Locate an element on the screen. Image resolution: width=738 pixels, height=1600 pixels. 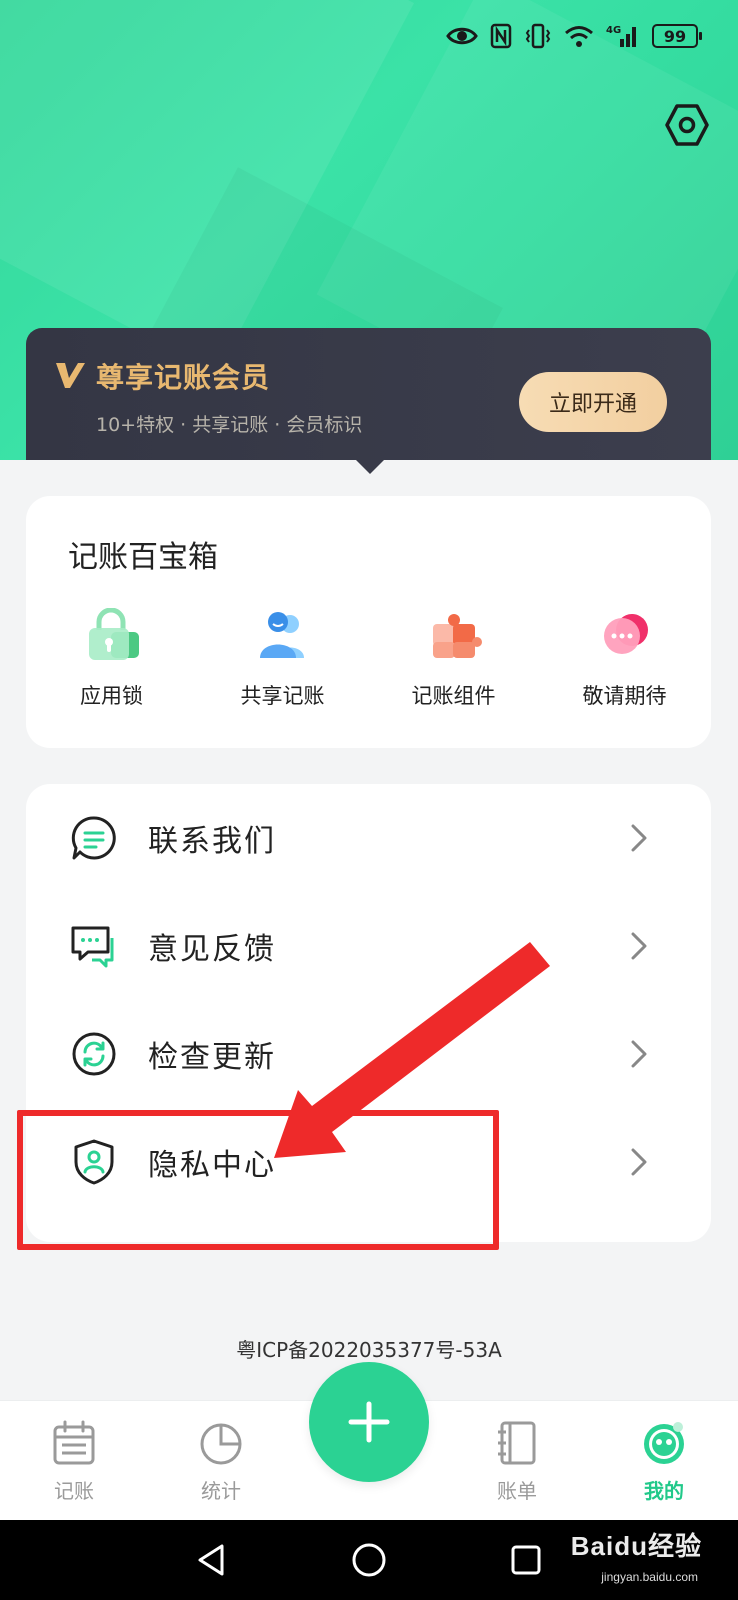
baidu-watermark: Baidu经验 is located at coordinates (636, 1546).